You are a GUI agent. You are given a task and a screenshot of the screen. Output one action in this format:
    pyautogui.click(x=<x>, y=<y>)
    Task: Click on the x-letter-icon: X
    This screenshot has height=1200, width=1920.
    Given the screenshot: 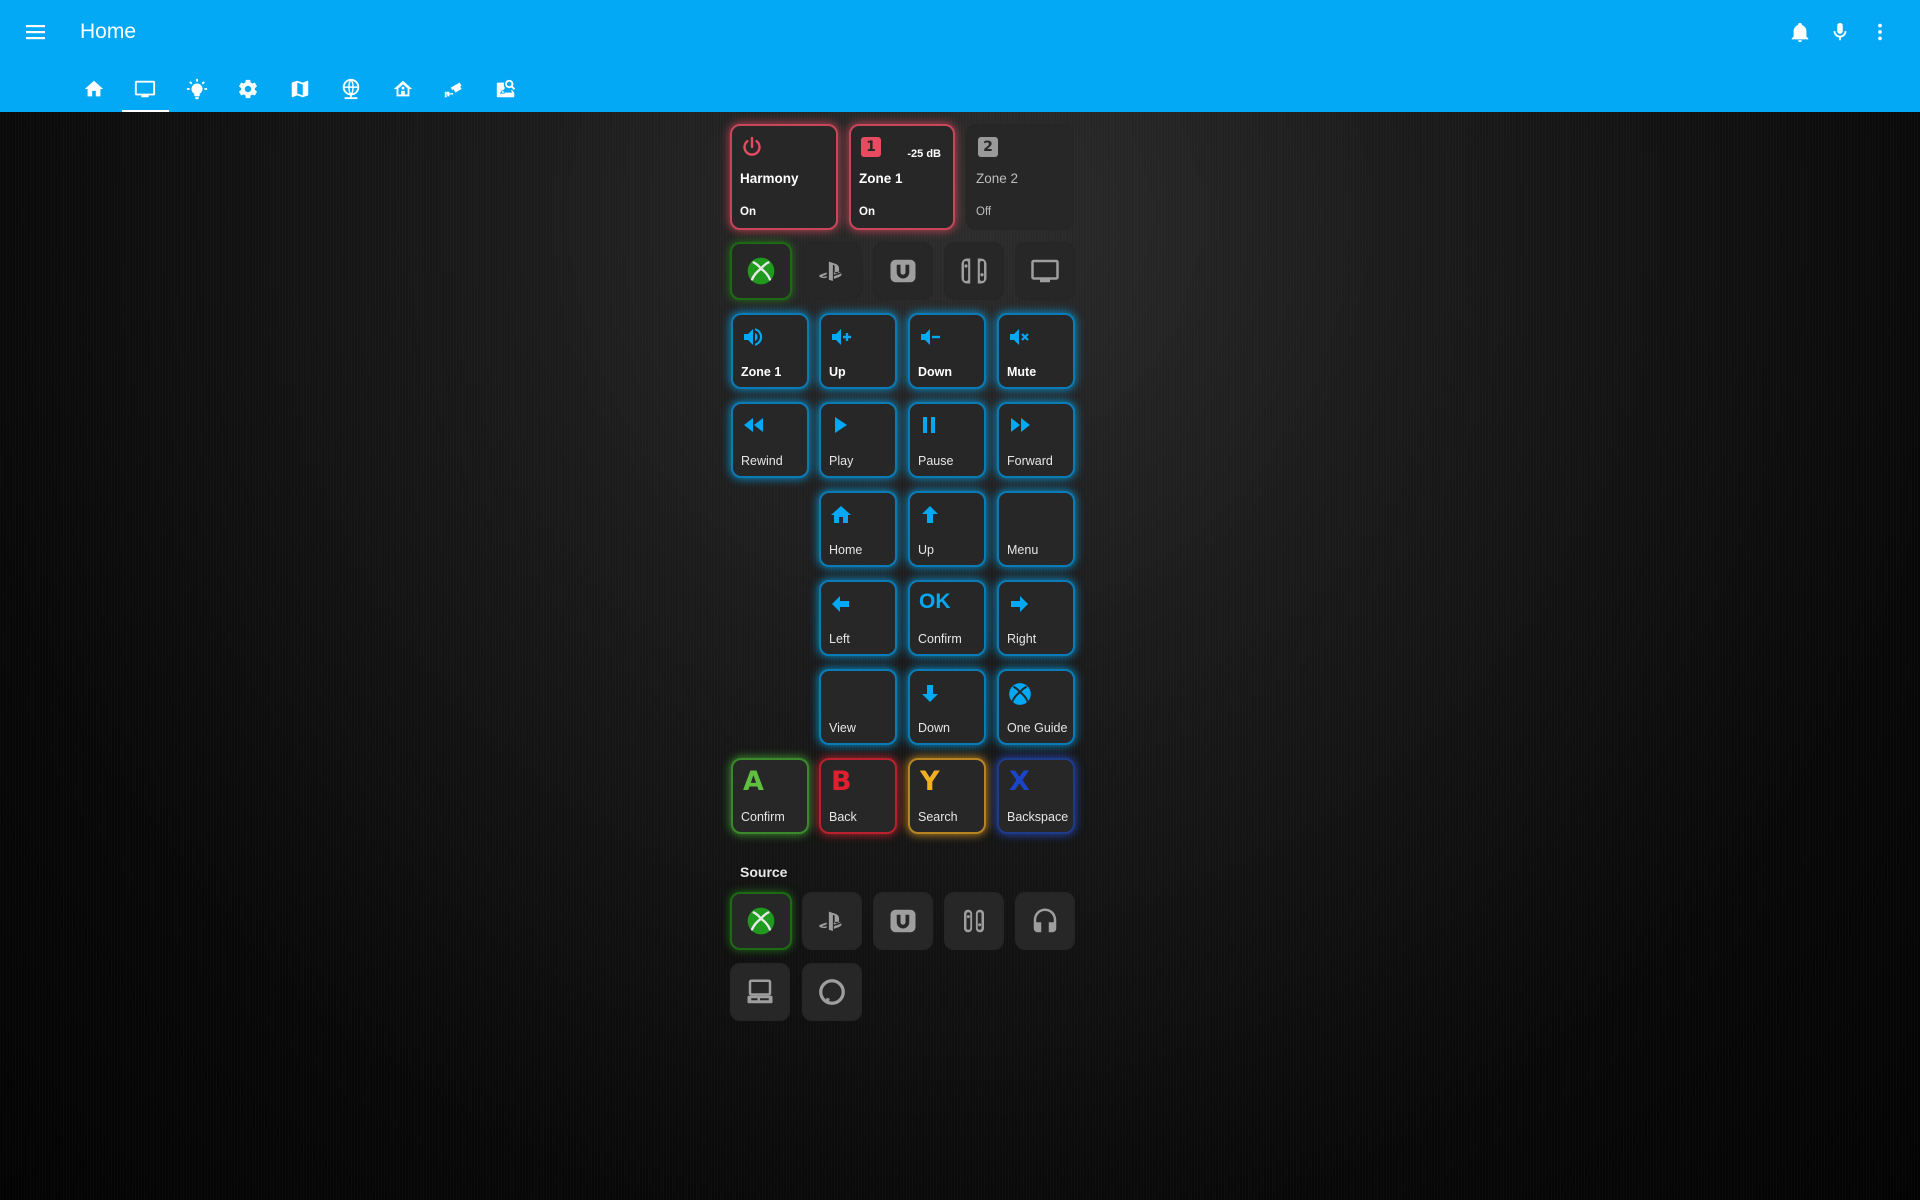 What is the action you would take?
    pyautogui.click(x=1019, y=781)
    